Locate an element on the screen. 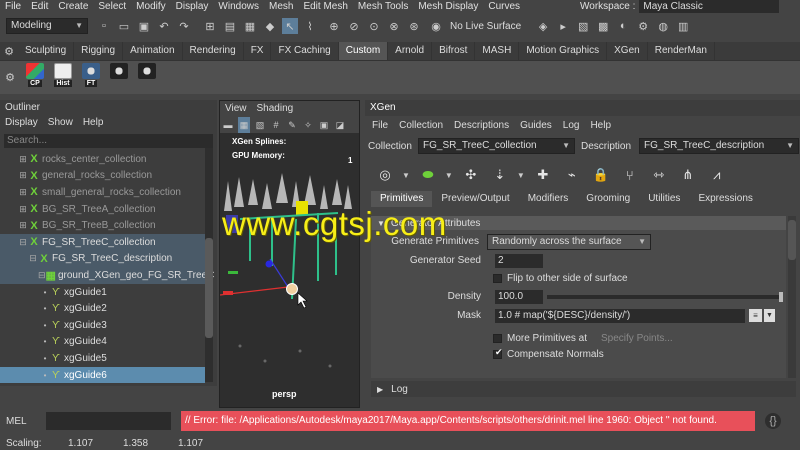  list-item: • ƳxgGuide6 is located at coordinates (102, 375).